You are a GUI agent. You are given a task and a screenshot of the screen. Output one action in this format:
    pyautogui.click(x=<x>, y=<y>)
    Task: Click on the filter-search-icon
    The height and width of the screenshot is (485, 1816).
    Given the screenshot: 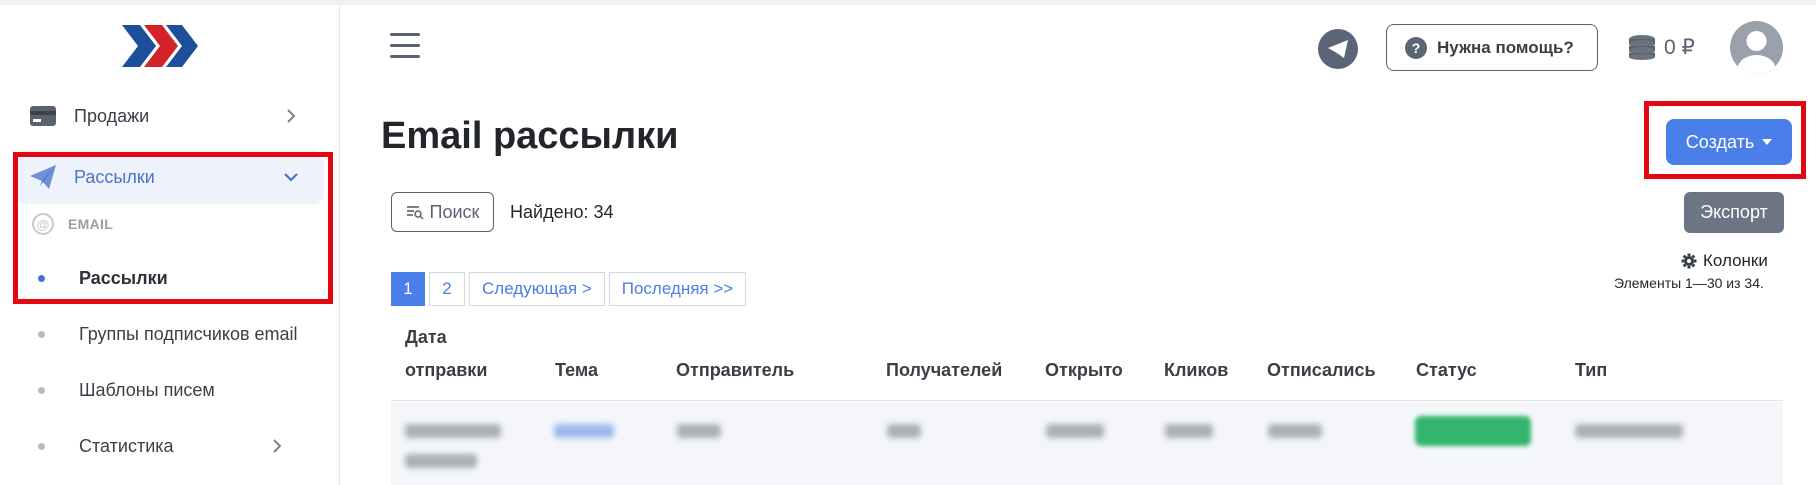 What is the action you would take?
    pyautogui.click(x=415, y=213)
    